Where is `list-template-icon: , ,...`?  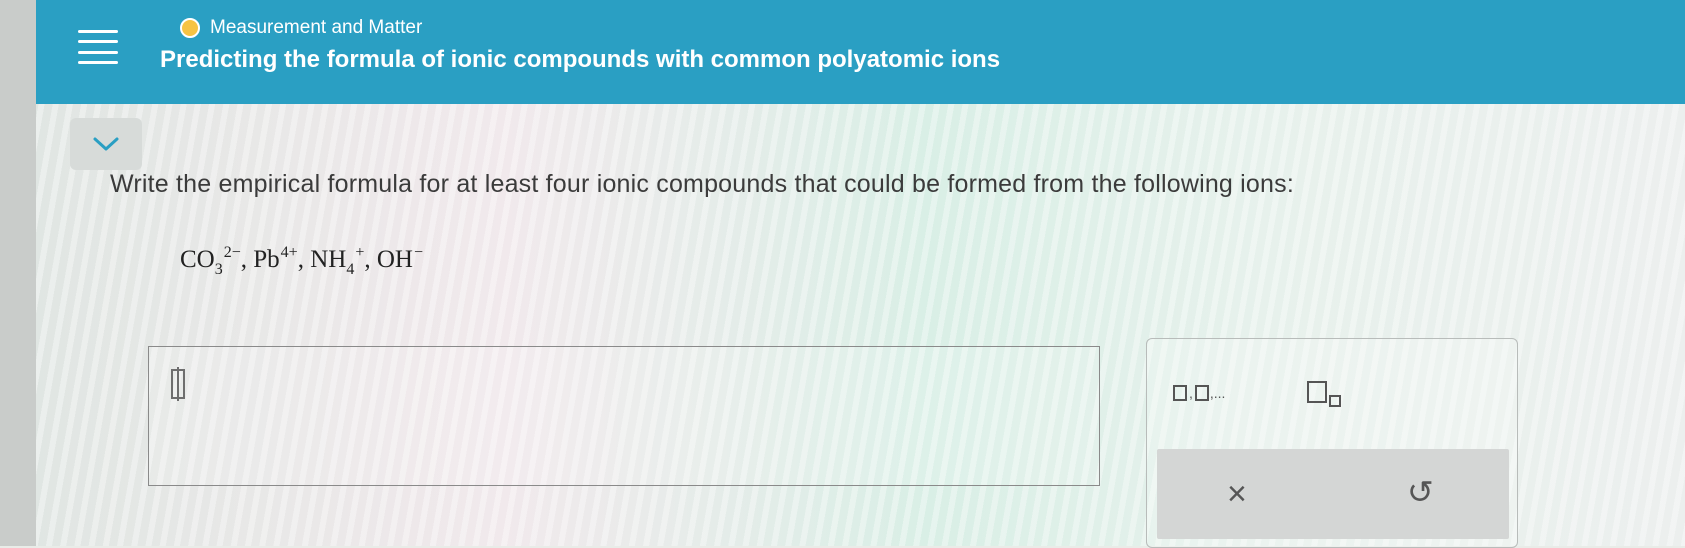 list-template-icon: , ,... is located at coordinates (1199, 393).